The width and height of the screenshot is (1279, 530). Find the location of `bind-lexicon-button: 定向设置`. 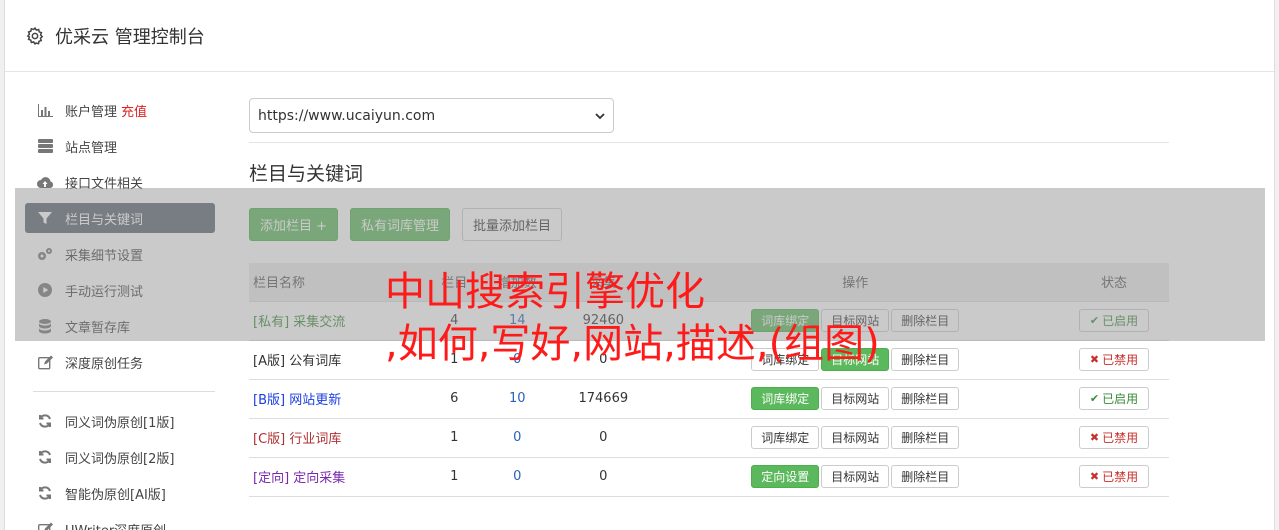

bind-lexicon-button: 定向设置 is located at coordinates (785, 476).